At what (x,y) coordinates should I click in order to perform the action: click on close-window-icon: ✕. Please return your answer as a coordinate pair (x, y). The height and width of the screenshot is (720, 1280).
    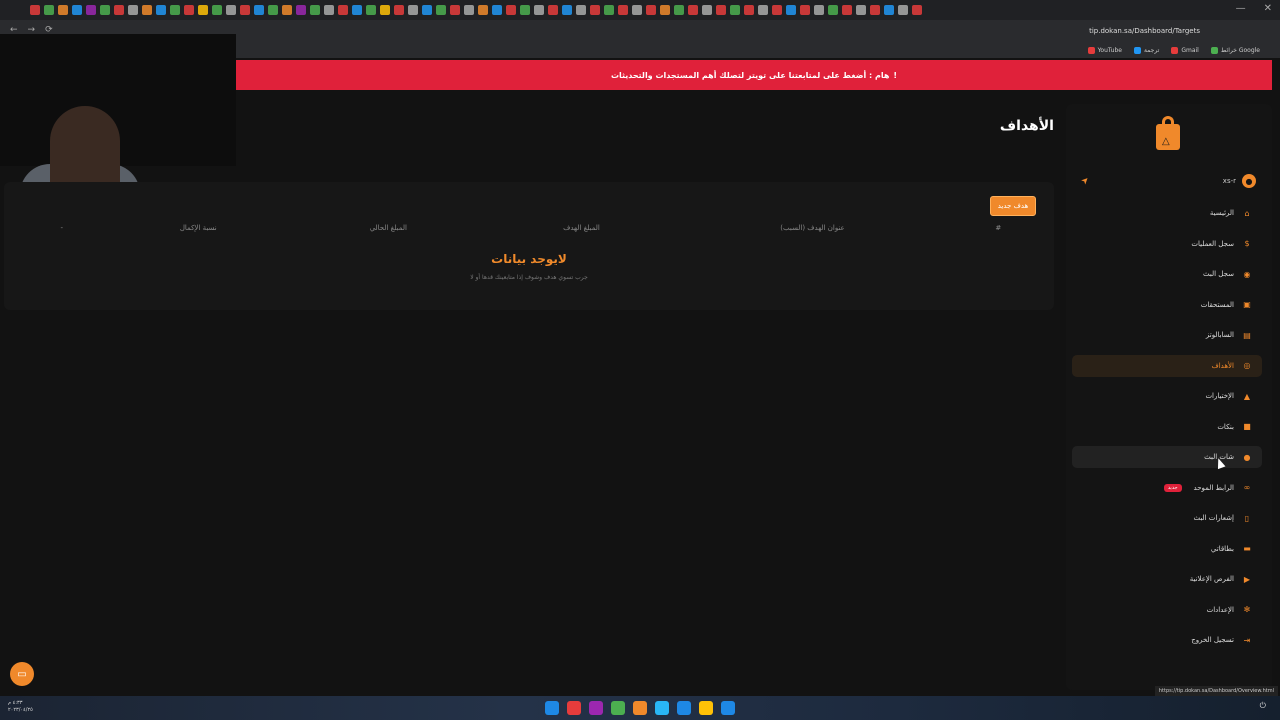
    Looking at the image, I should click on (1268, 8).